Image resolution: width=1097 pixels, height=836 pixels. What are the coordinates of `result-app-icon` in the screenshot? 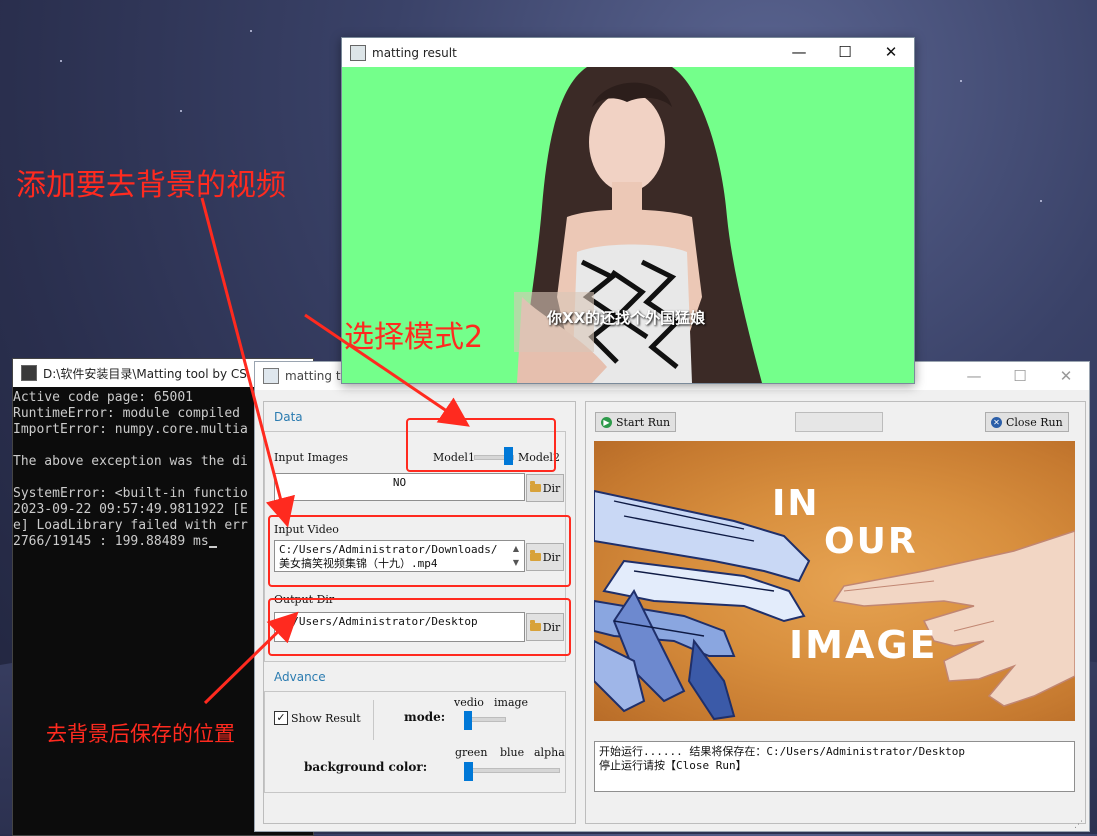 It's located at (358, 52).